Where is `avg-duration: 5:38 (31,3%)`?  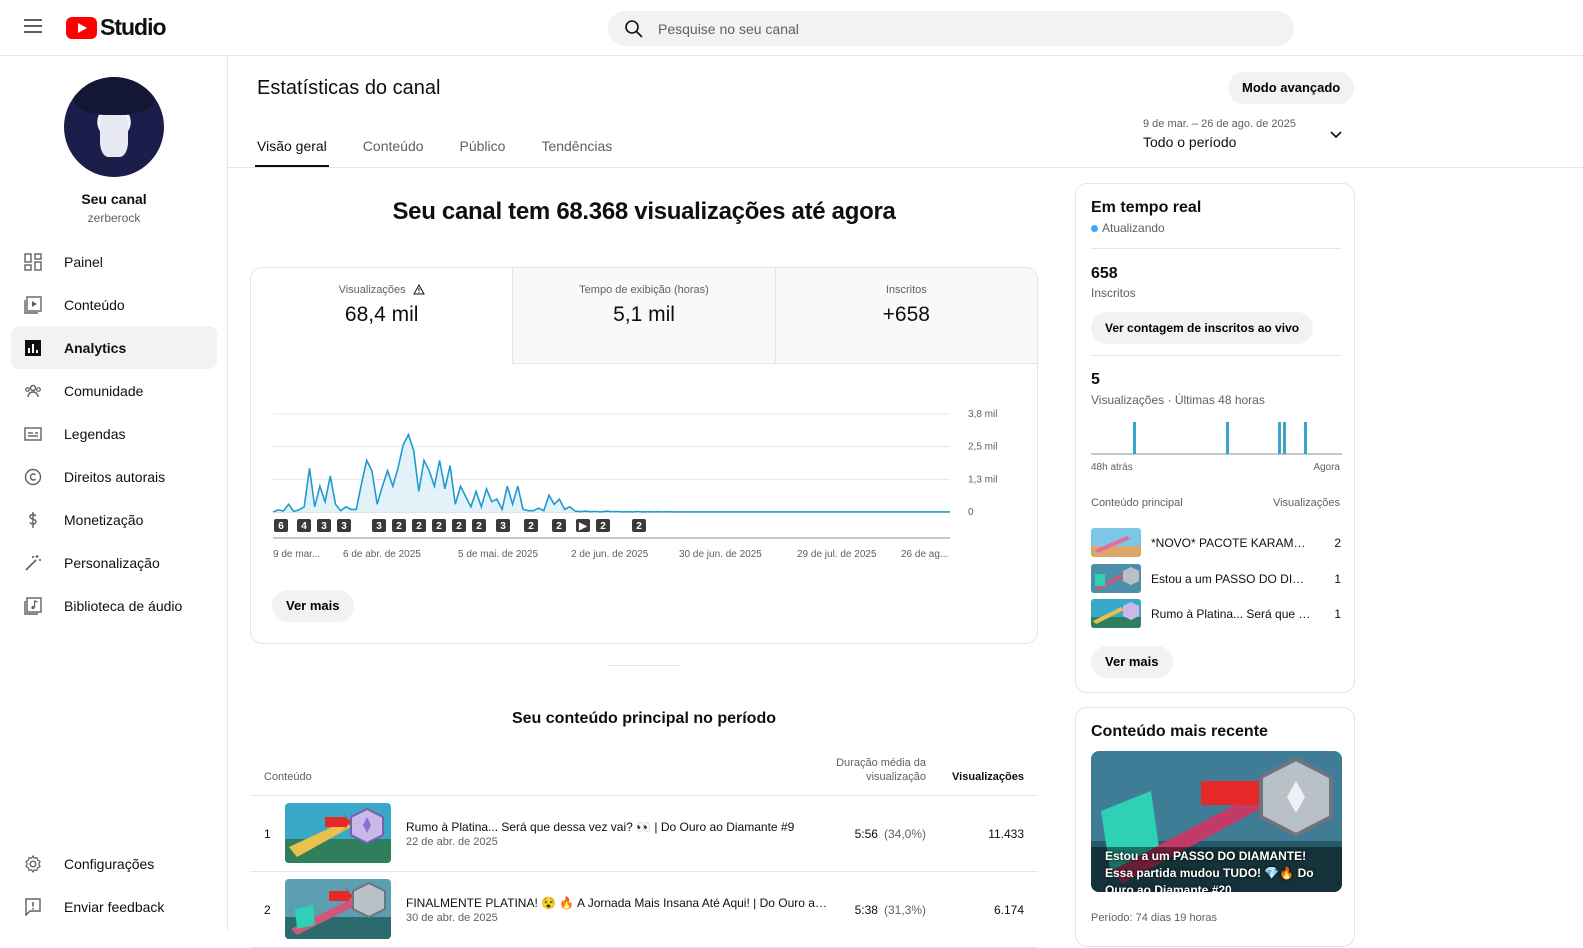
avg-duration: 5:38 (31,3%) is located at coordinates (890, 910).